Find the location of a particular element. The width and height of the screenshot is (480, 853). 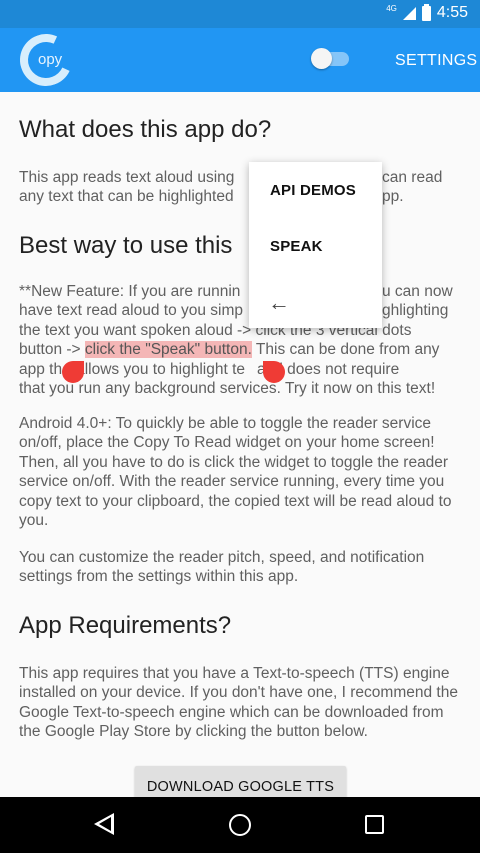

app-bar: opy SETTINGS is located at coordinates (240, 60).